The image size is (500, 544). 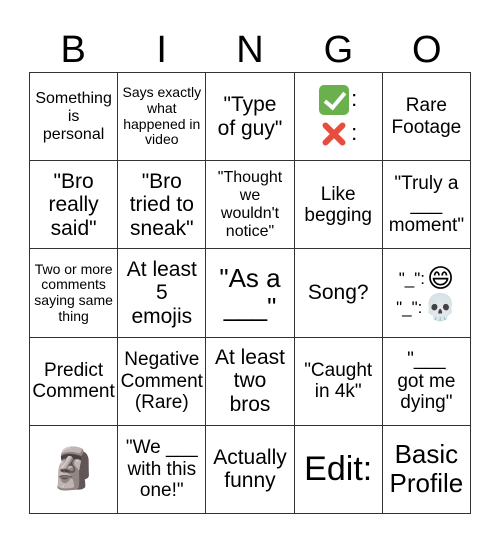 I want to click on bingo-cell: Something is personal, so click(x=74, y=117).